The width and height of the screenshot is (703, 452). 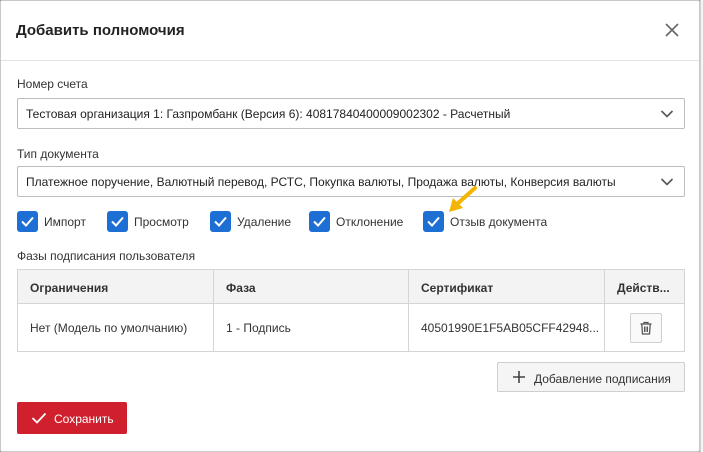 What do you see at coordinates (370, 222) in the screenshot?
I see `checkbox-label: Отклонение` at bounding box center [370, 222].